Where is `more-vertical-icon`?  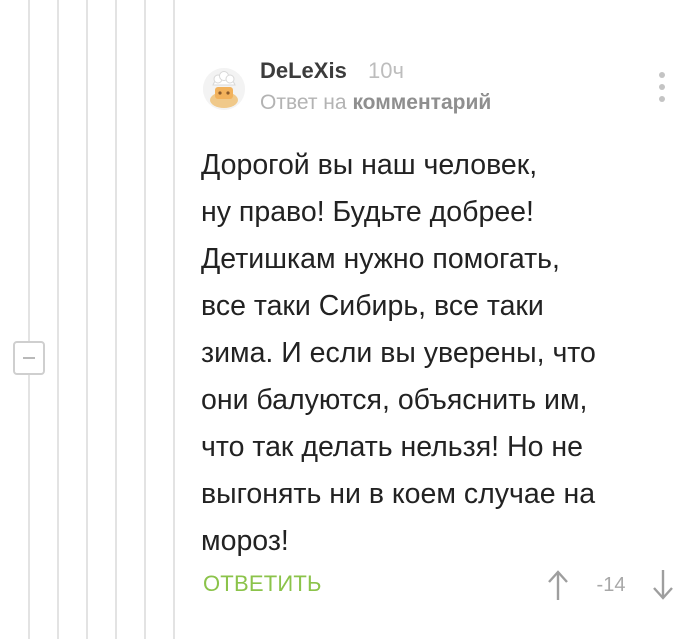 more-vertical-icon is located at coordinates (662, 87).